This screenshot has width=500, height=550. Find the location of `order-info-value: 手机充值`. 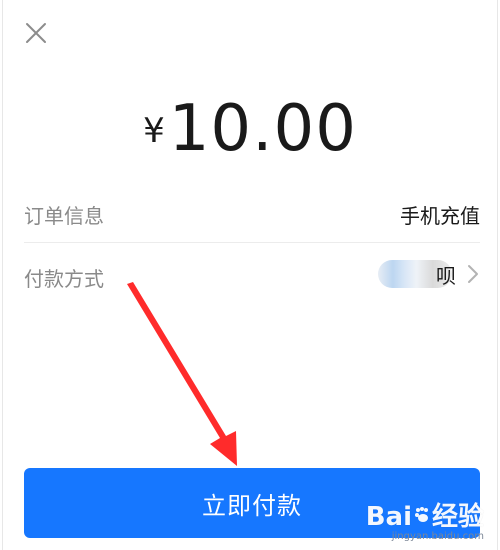

order-info-value: 手机充值 is located at coordinates (440, 216).